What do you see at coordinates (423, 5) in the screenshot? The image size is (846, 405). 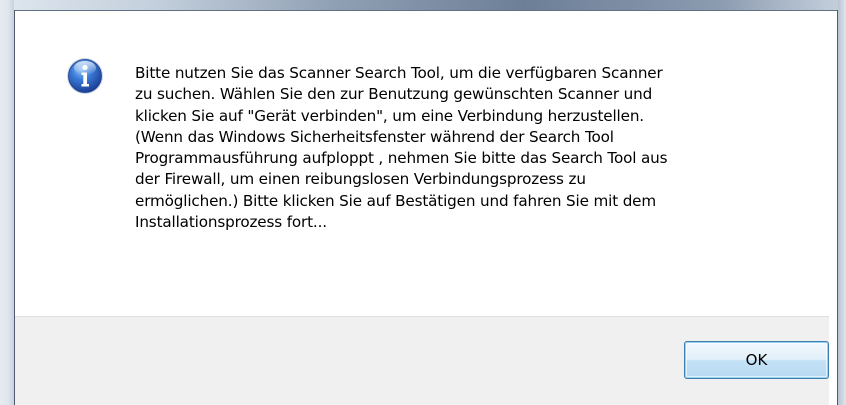 I see `window-title-bar-edge` at bounding box center [423, 5].